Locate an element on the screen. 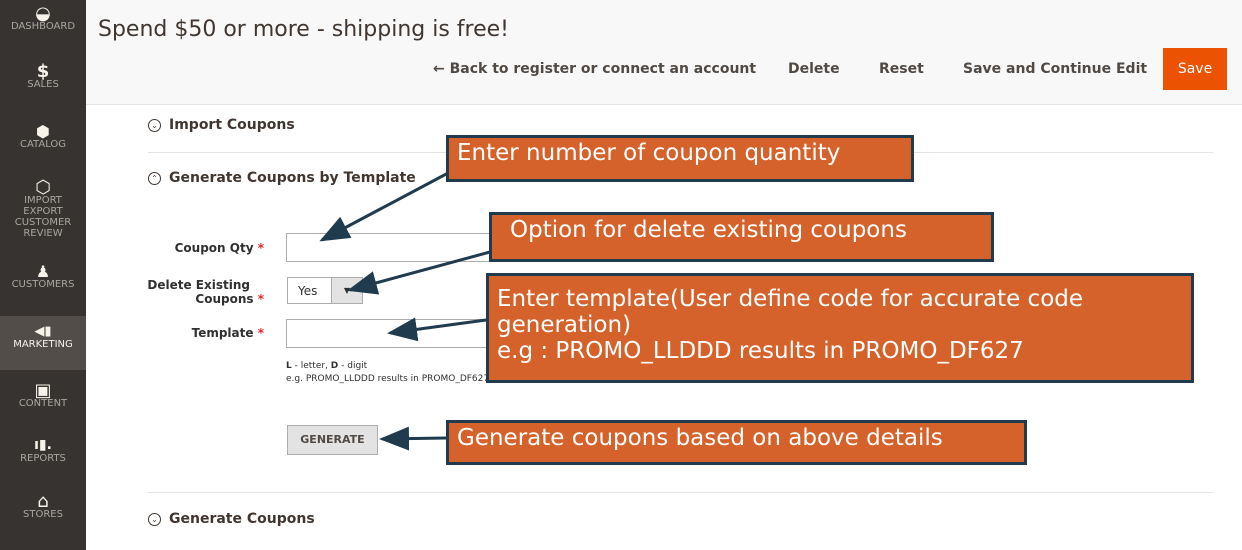 Image resolution: width=1242 pixels, height=550 pixels. arrow-qty is located at coordinates (385, 206).